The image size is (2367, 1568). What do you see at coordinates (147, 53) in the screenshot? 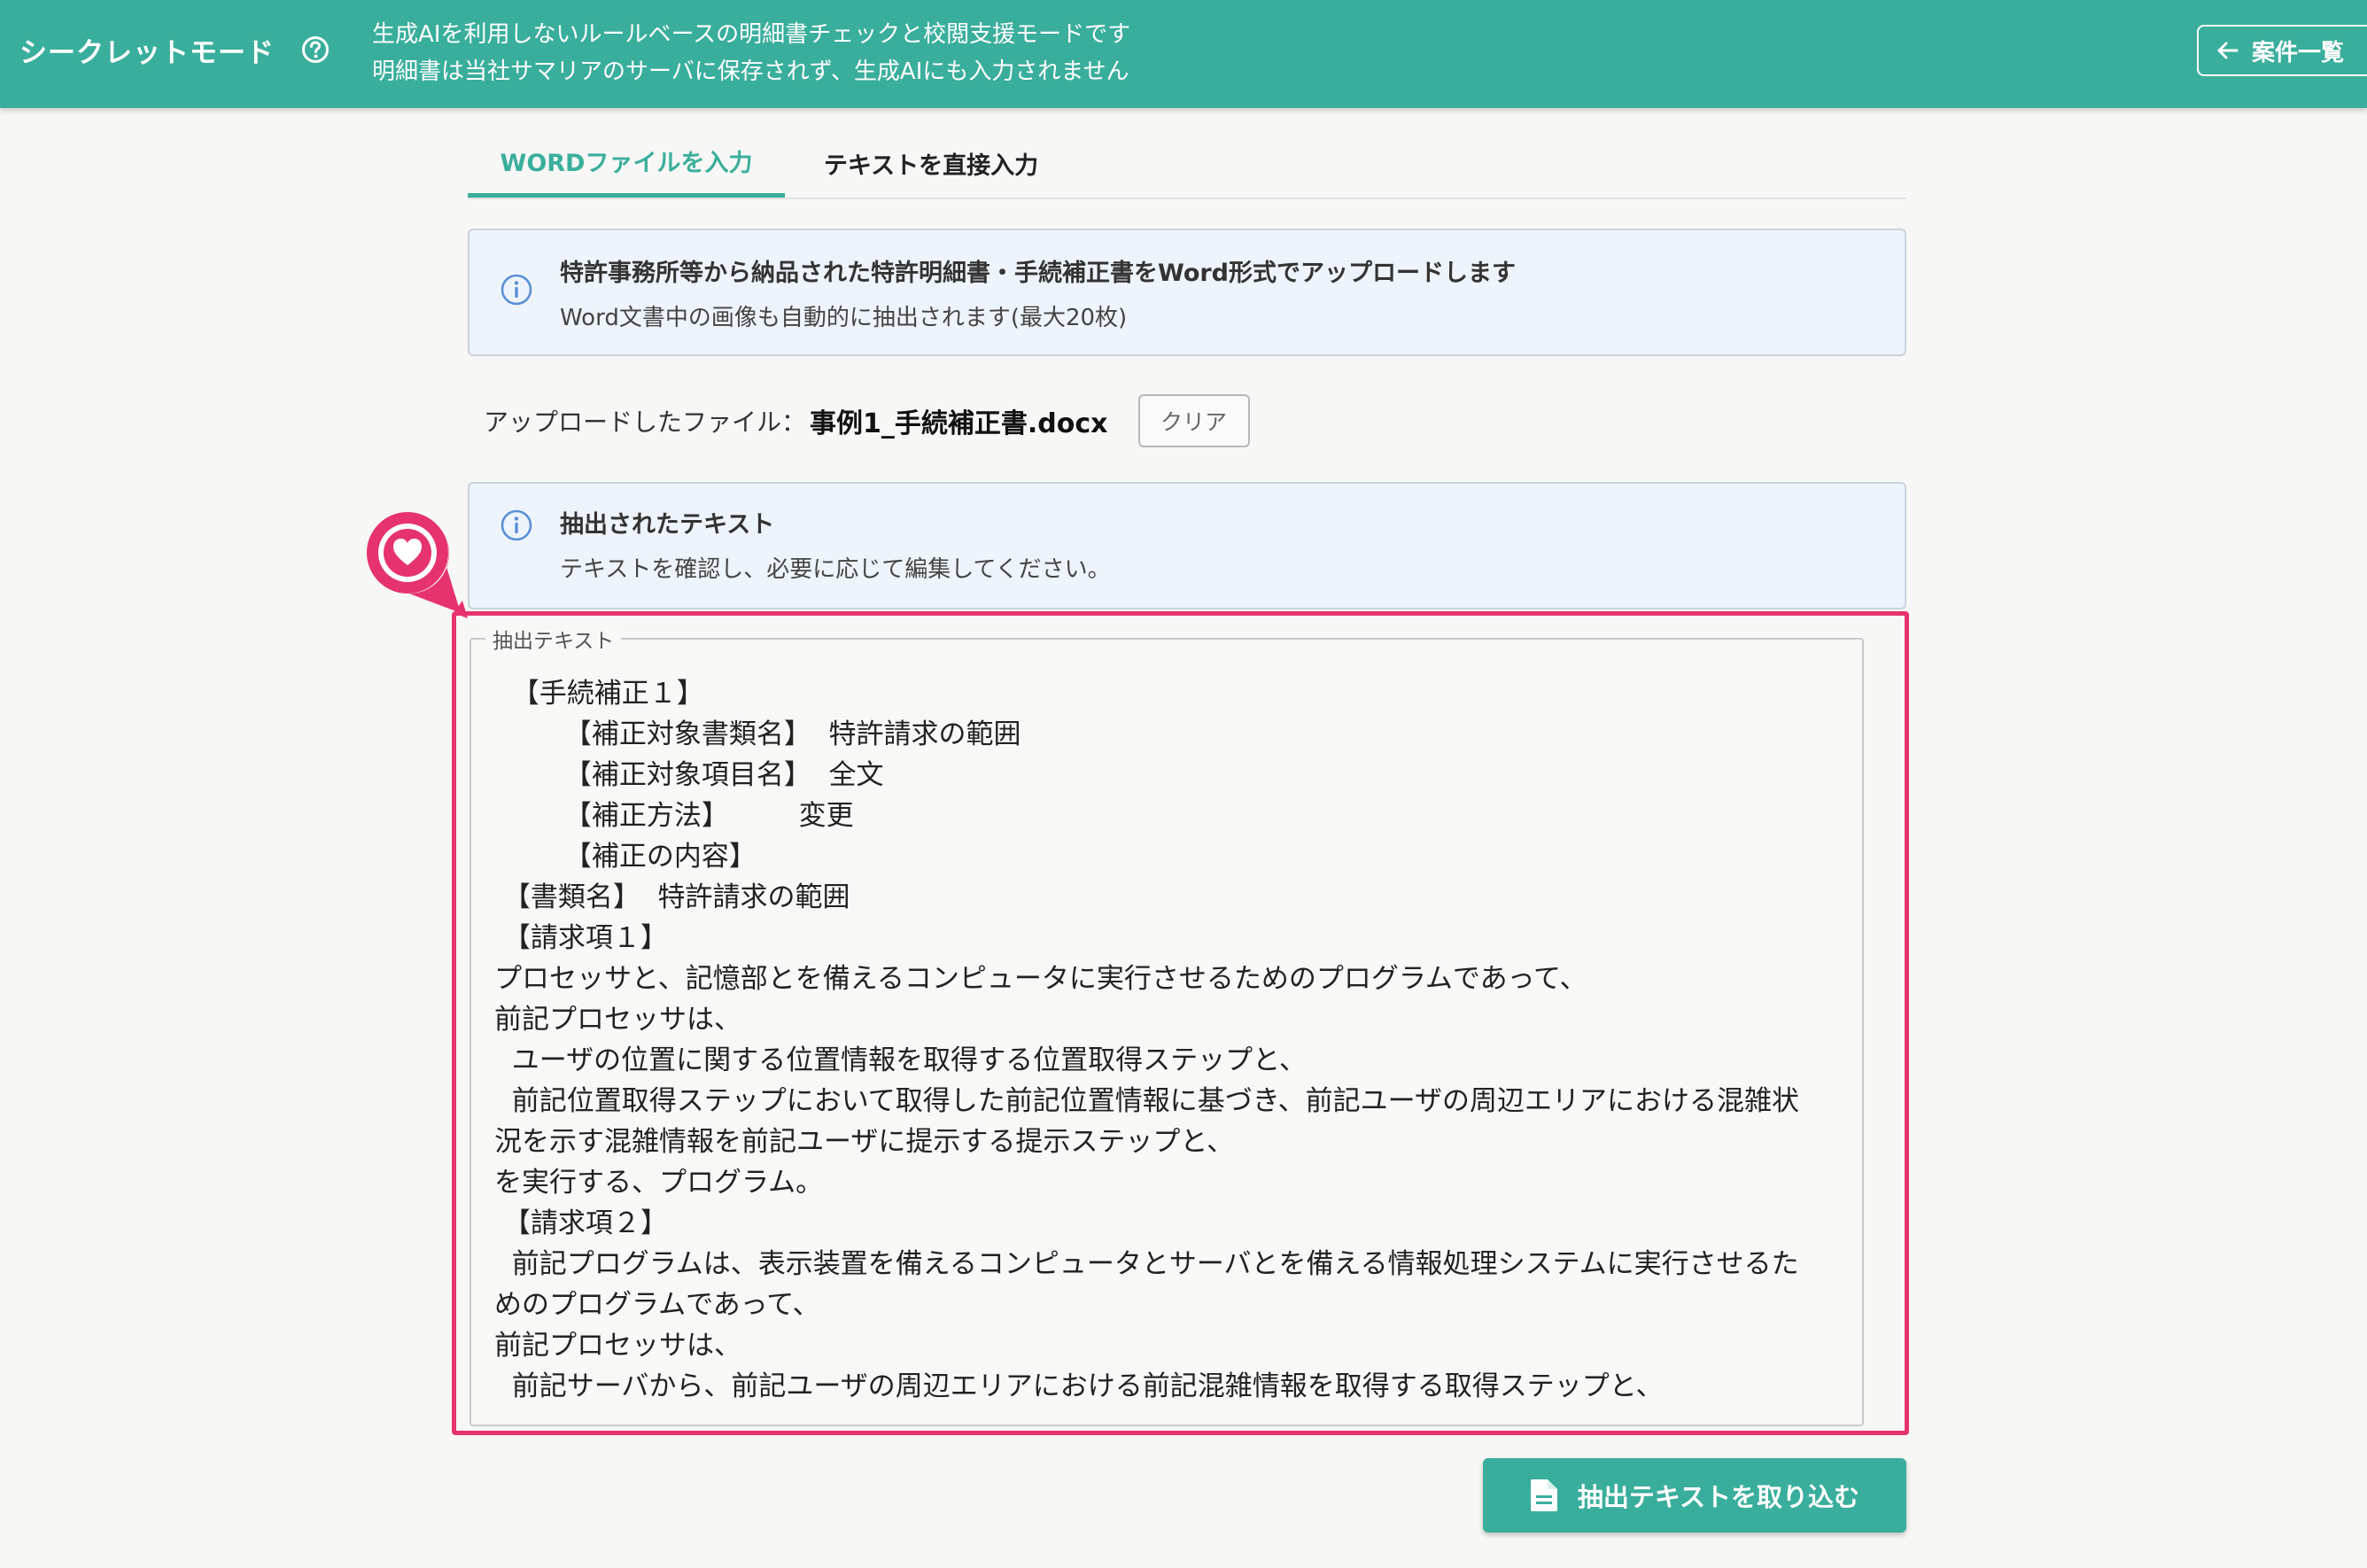
I see `app-title: シークレットモード` at bounding box center [147, 53].